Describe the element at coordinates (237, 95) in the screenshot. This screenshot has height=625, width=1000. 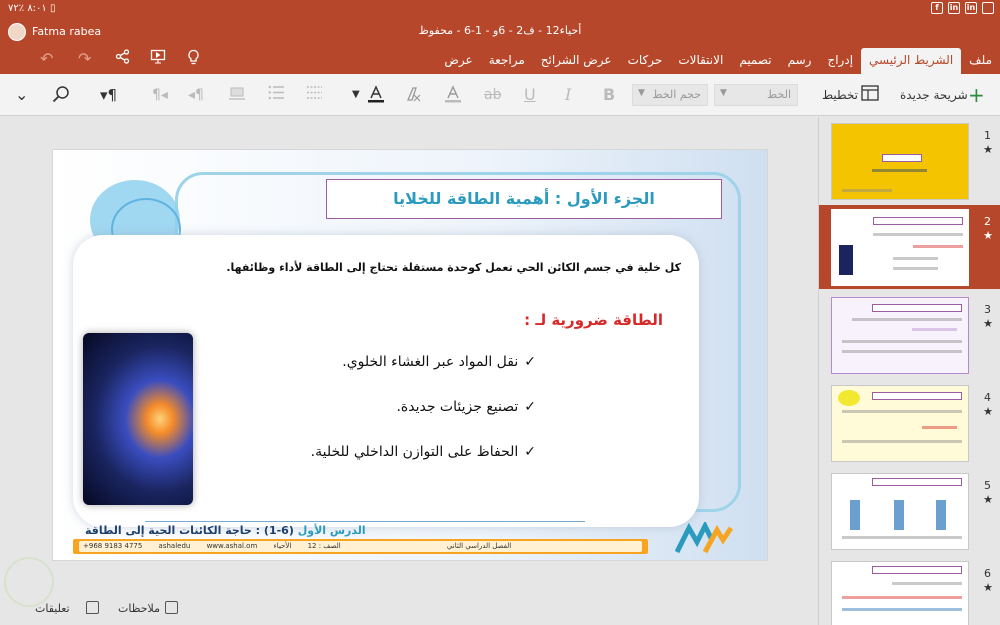
I see `align-icon` at that location.